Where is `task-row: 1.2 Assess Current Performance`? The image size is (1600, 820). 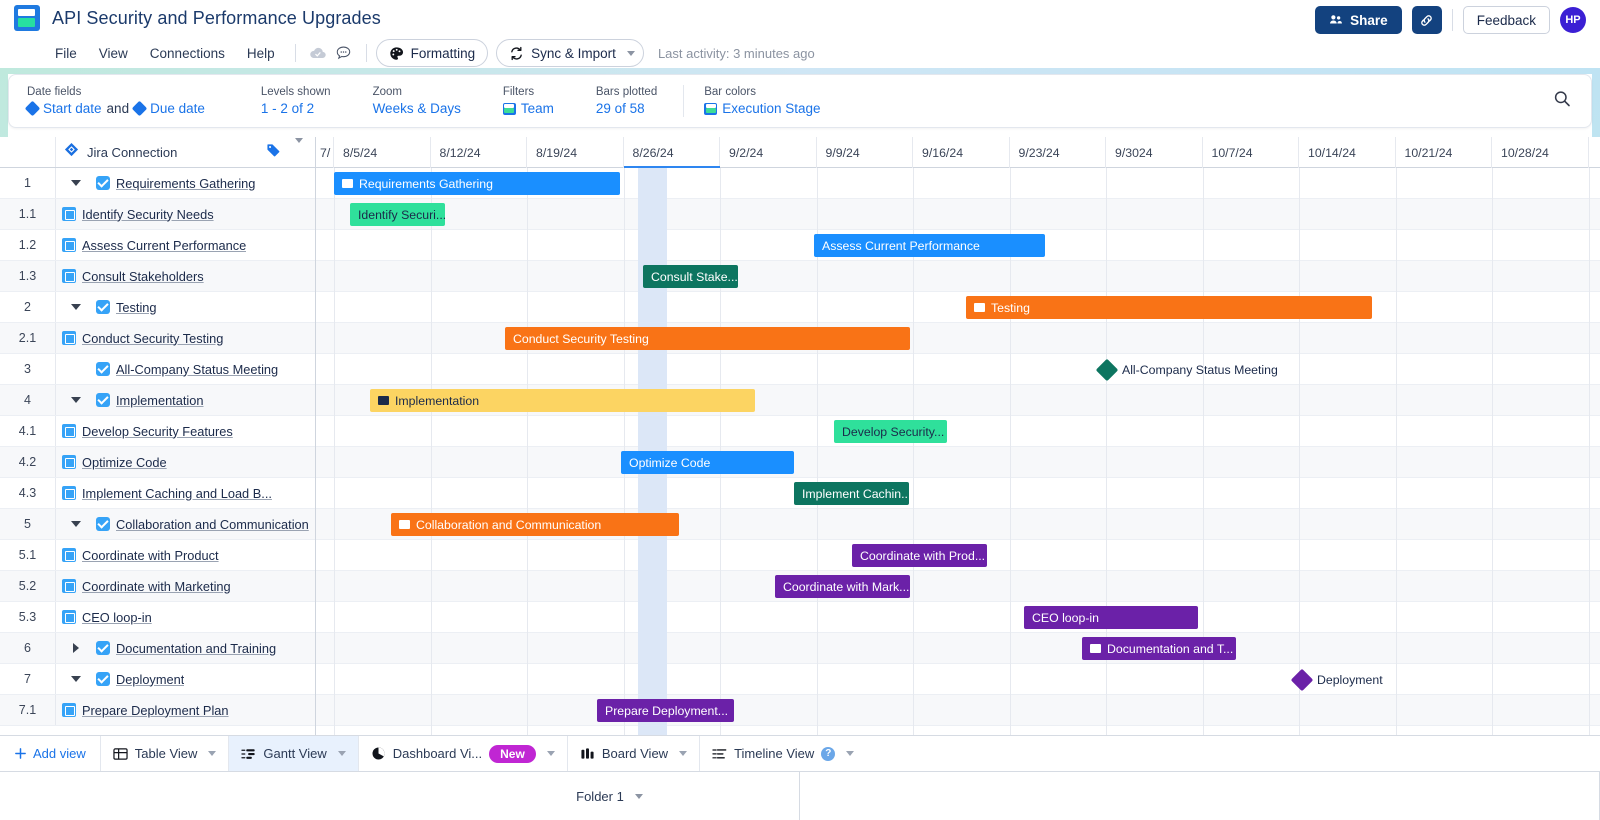 task-row: 1.2 Assess Current Performance is located at coordinates (157, 245).